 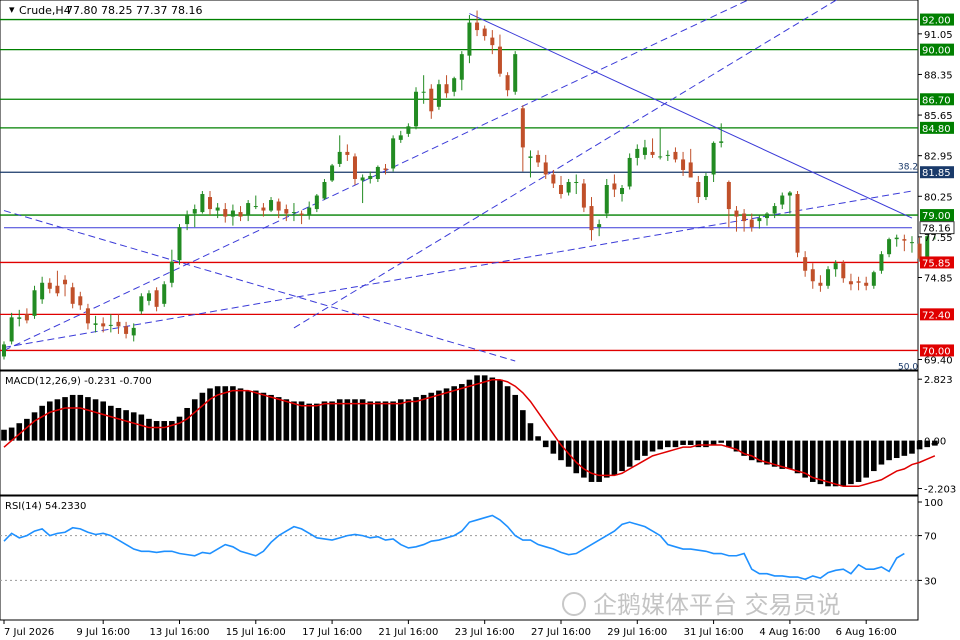 I want to click on rsi-tick-label: 70, so click(x=930, y=537).